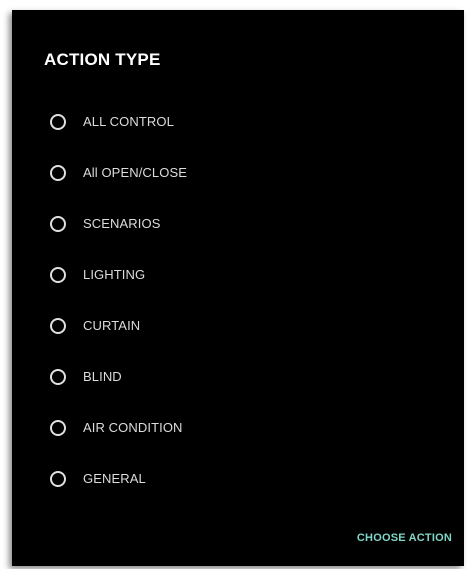 The height and width of the screenshot is (569, 468). What do you see at coordinates (240, 292) in the screenshot?
I see `option-lighting: LIGHTING` at bounding box center [240, 292].